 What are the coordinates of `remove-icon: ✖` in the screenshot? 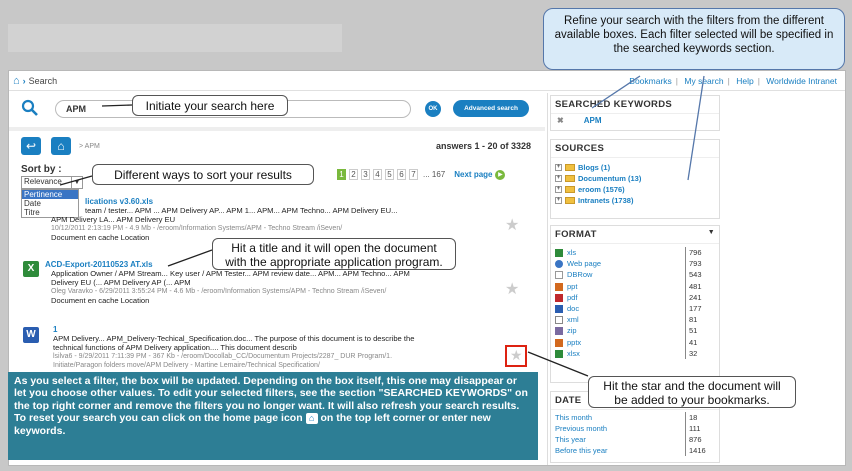 It's located at (560, 120).